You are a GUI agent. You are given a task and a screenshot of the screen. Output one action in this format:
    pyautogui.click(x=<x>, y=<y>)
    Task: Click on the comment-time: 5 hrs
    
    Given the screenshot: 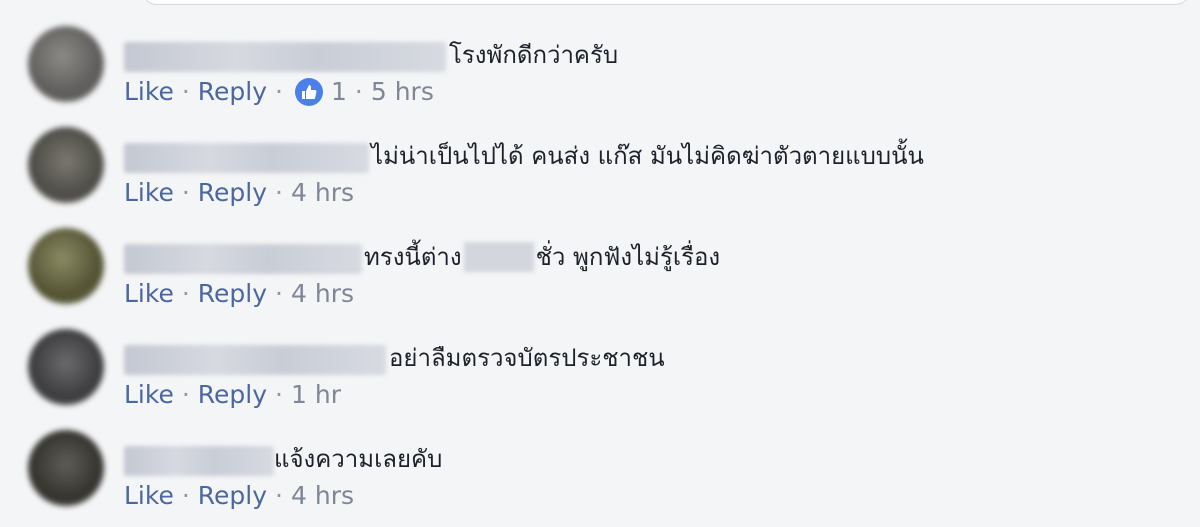 What is the action you would take?
    pyautogui.click(x=402, y=92)
    